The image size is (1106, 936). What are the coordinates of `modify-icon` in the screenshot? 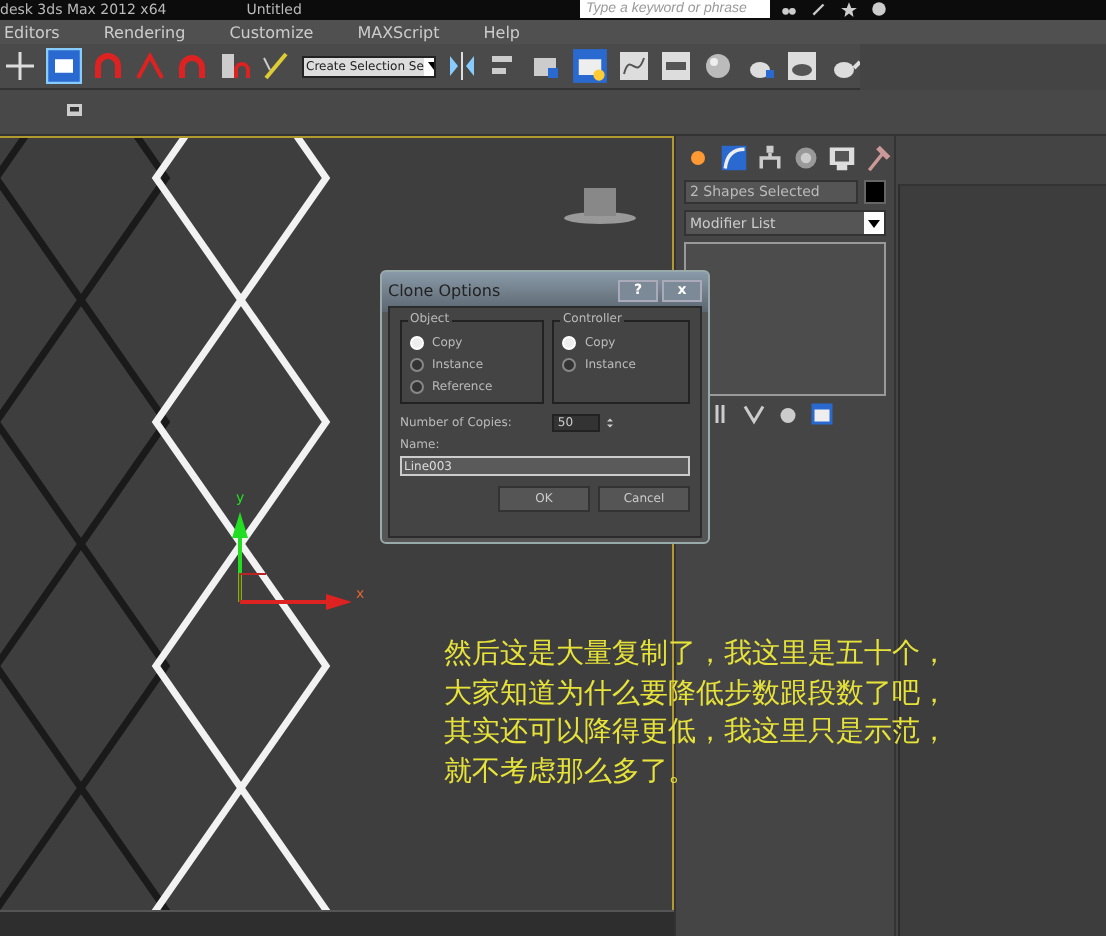 It's located at (734, 158).